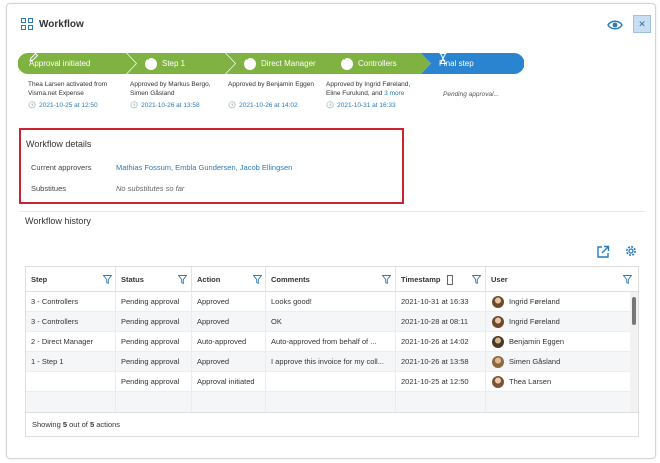 The image size is (660, 463). I want to click on more-approvers-link: 3 more, so click(394, 93).